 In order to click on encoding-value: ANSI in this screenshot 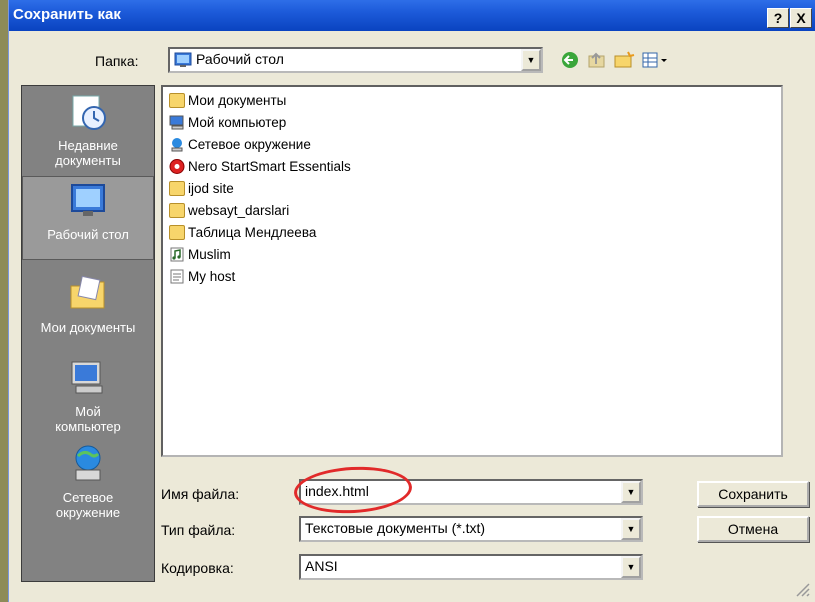, I will do `click(321, 566)`.